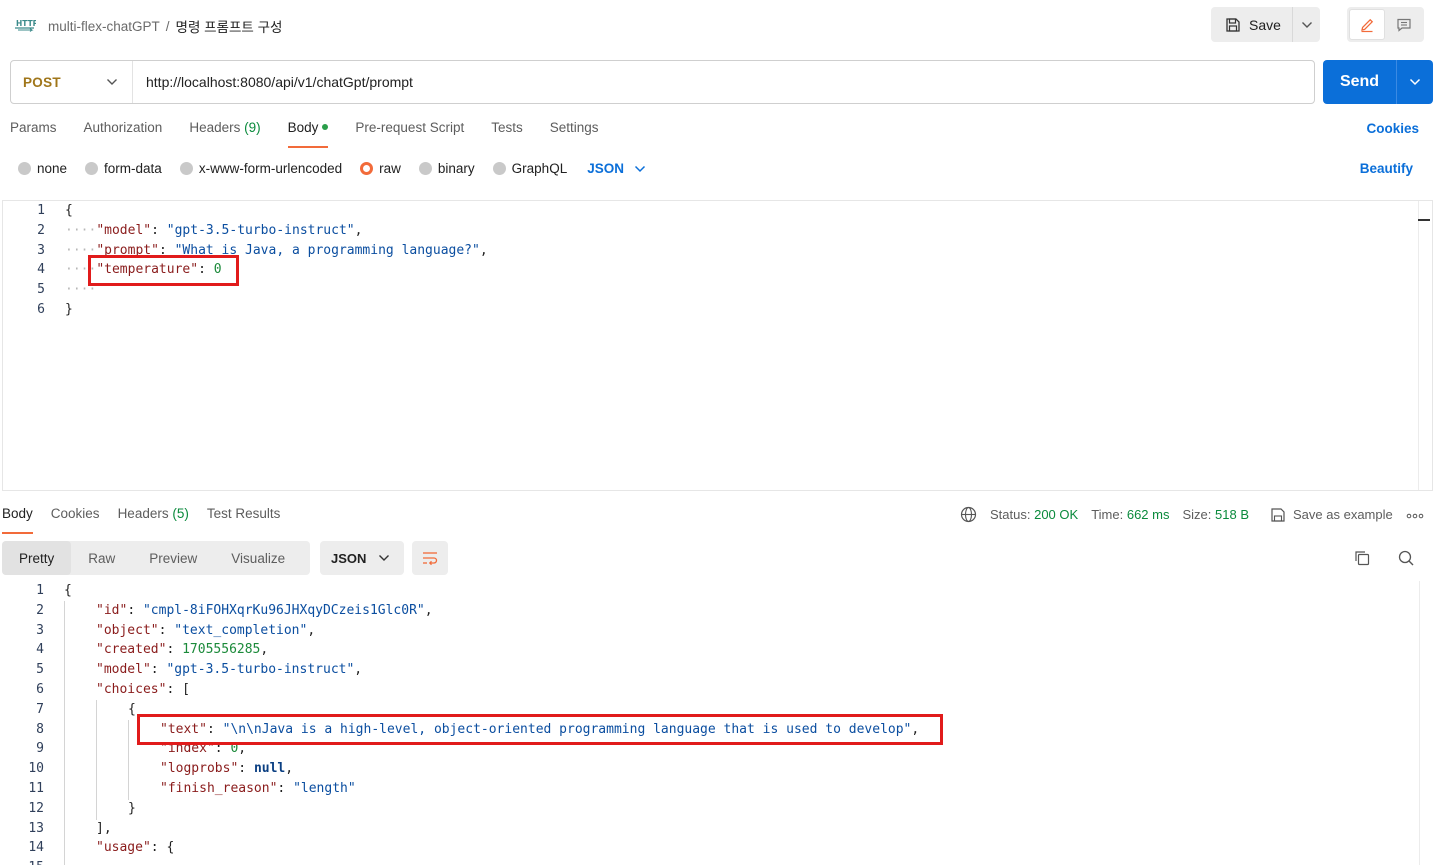  Describe the element at coordinates (123, 134) in the screenshot. I see `tab-authorization: Authorization` at that location.